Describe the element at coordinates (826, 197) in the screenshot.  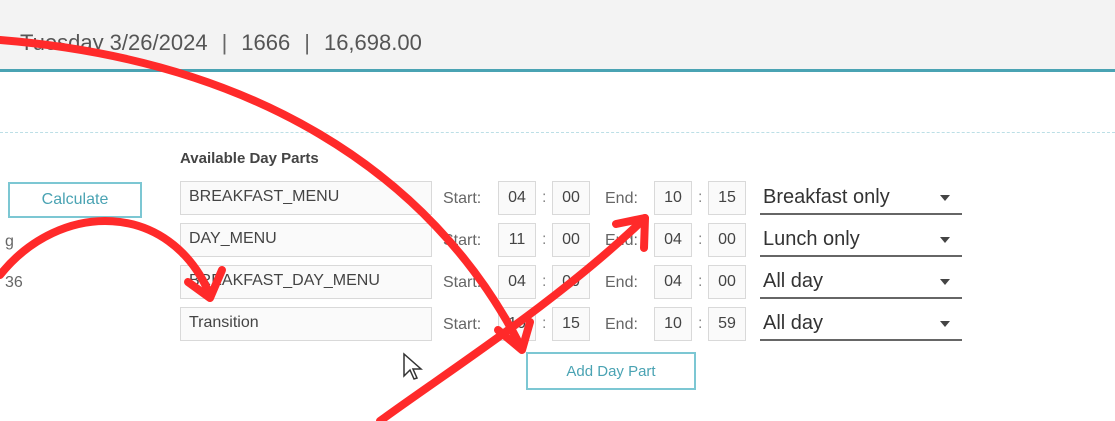
I see `day-part-mode-value: Breakfast only` at that location.